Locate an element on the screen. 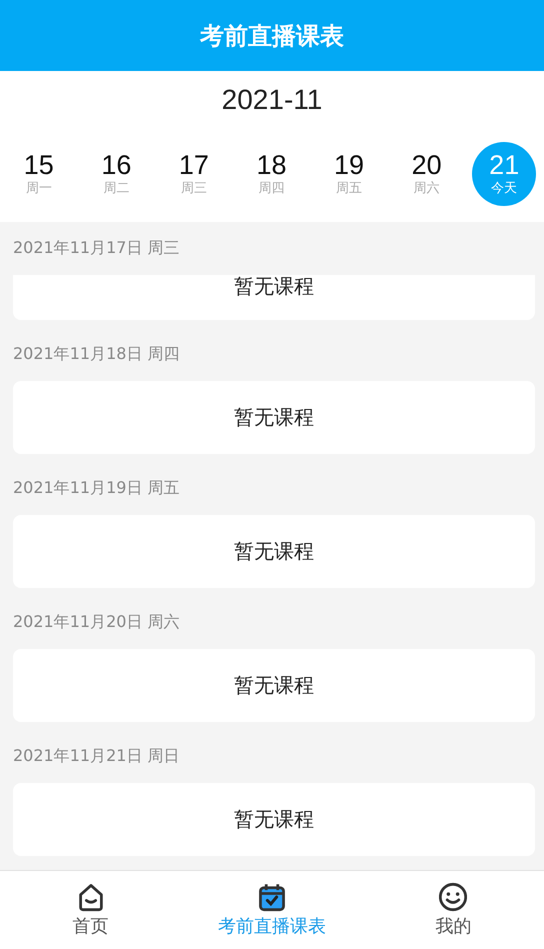 Image resolution: width=544 pixels, height=949 pixels. nav-tab: 首页 is located at coordinates (91, 910).